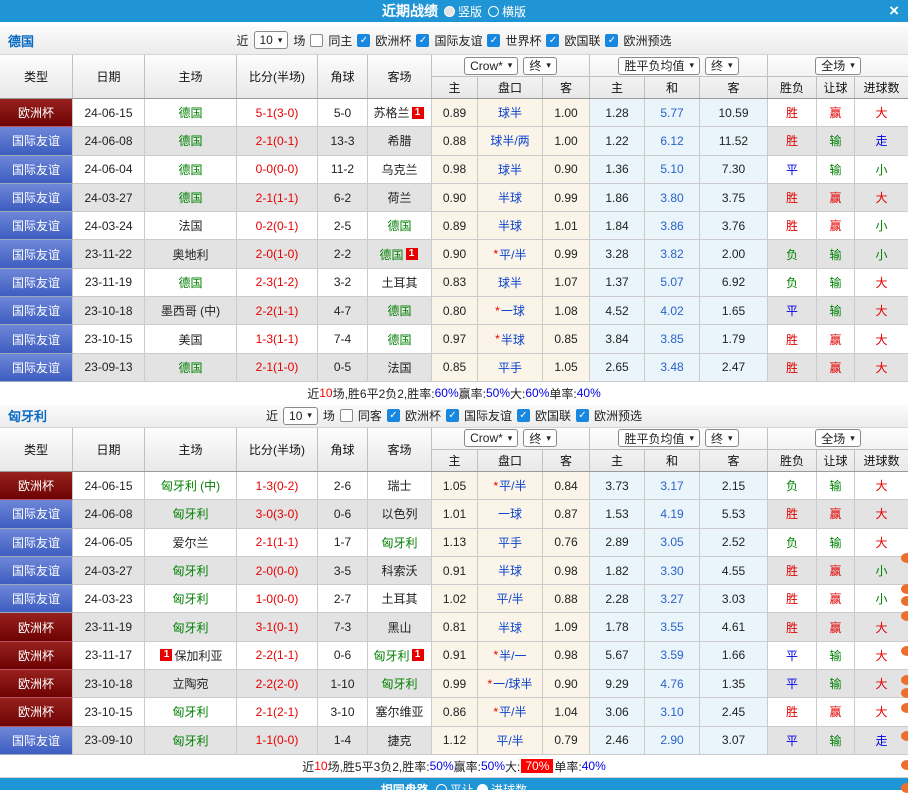 This screenshot has height=793, width=908. What do you see at coordinates (510, 198) in the screenshot?
I see `handicap-cell: 半球` at bounding box center [510, 198].